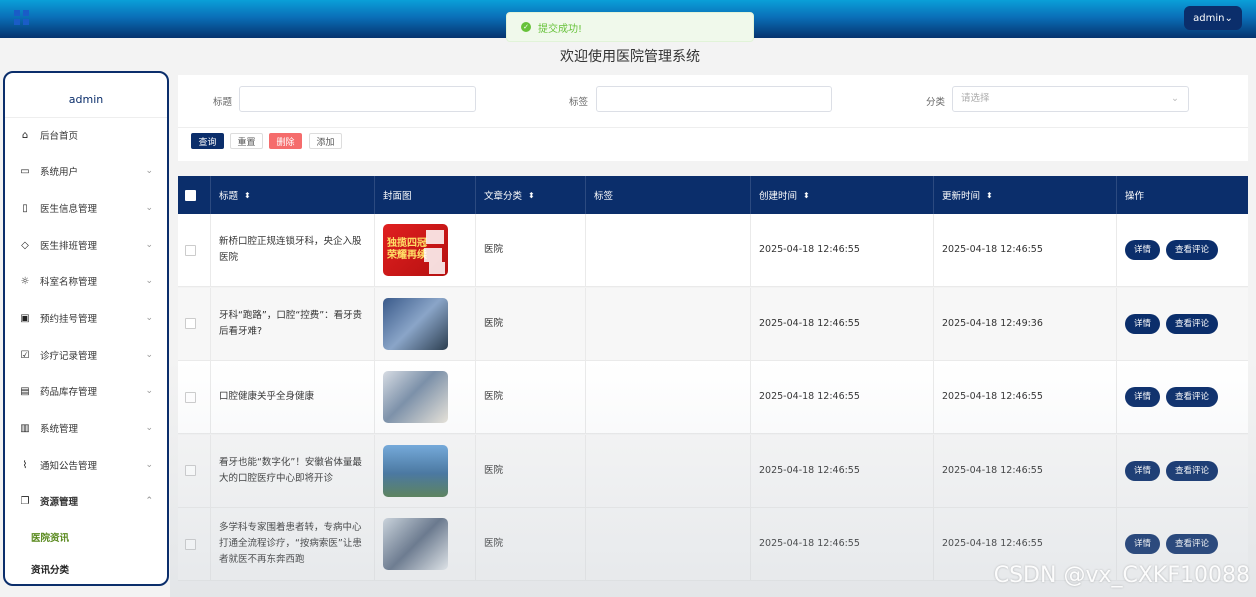 The width and height of the screenshot is (1256, 597). I want to click on select-all-checkbox-cell, so click(194, 195).